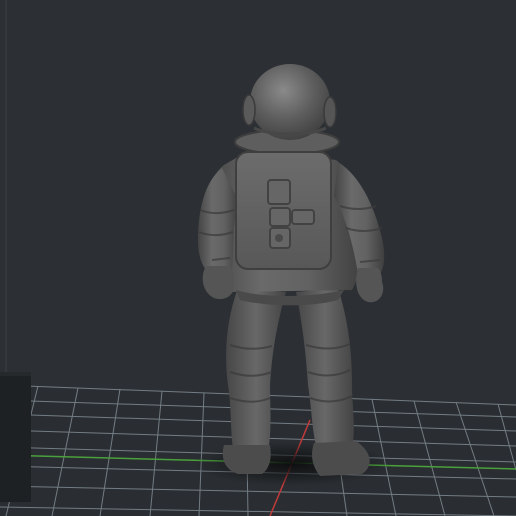 Image resolution: width=516 pixels, height=516 pixels. Describe the element at coordinates (341, 458) in the screenshot. I see `right-boot` at that location.